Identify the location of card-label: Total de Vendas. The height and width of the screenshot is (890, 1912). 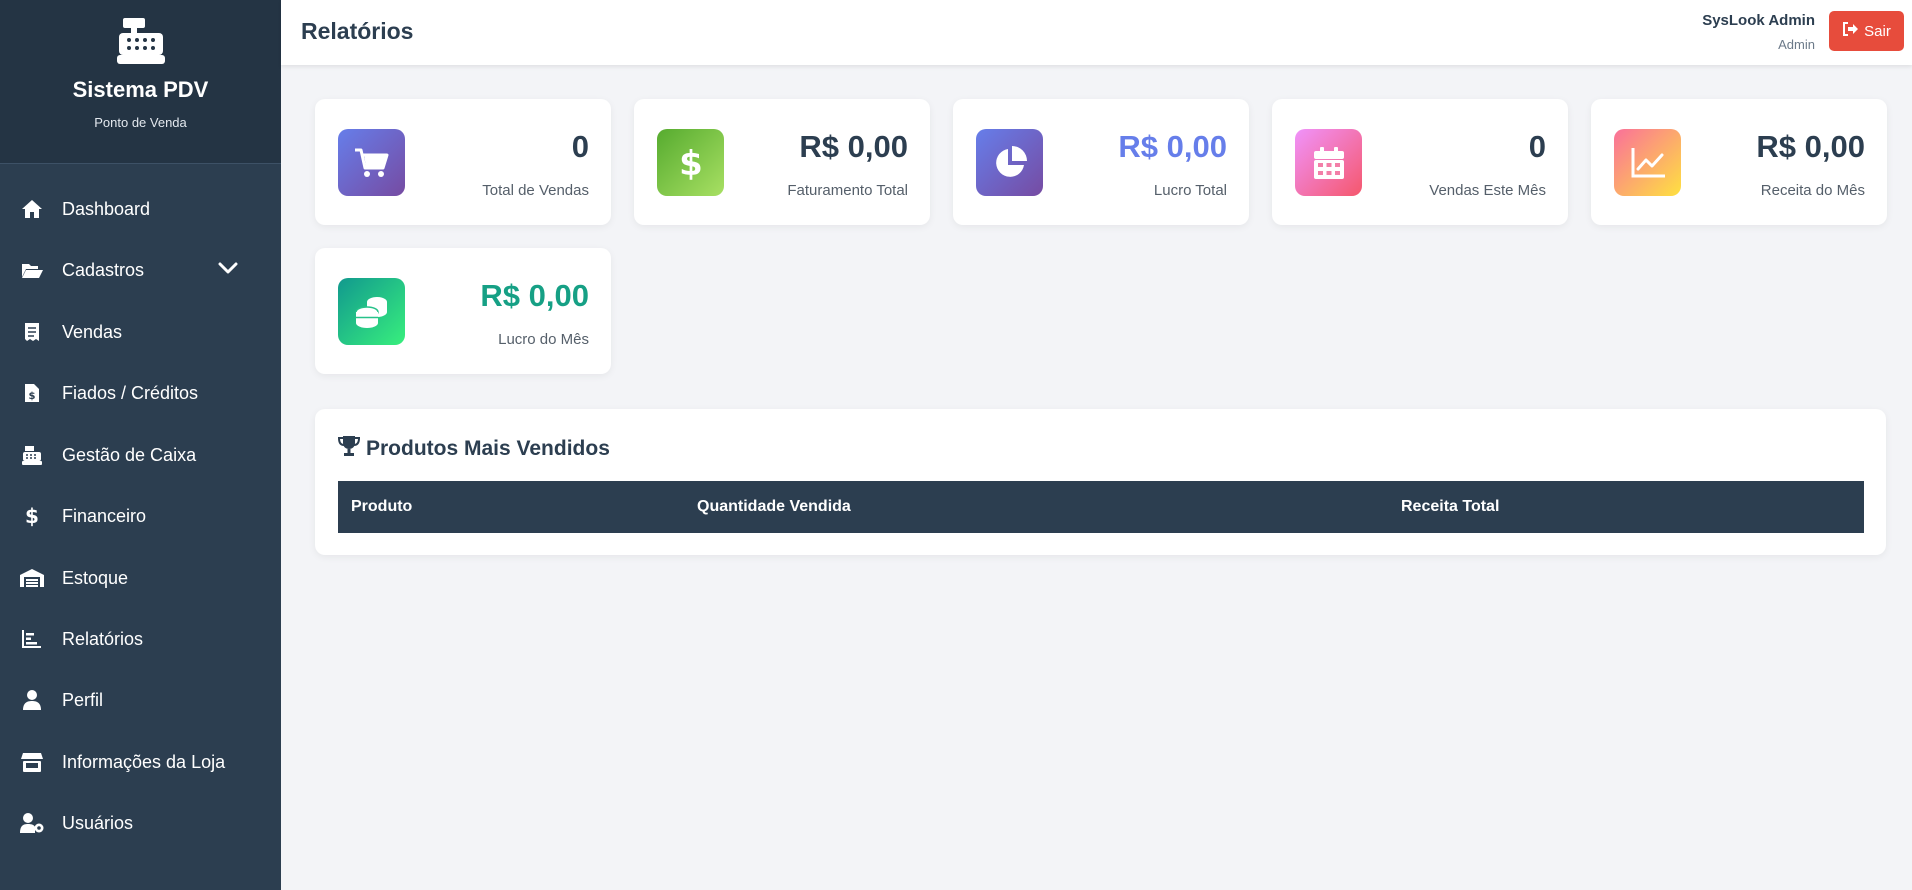
(535, 190).